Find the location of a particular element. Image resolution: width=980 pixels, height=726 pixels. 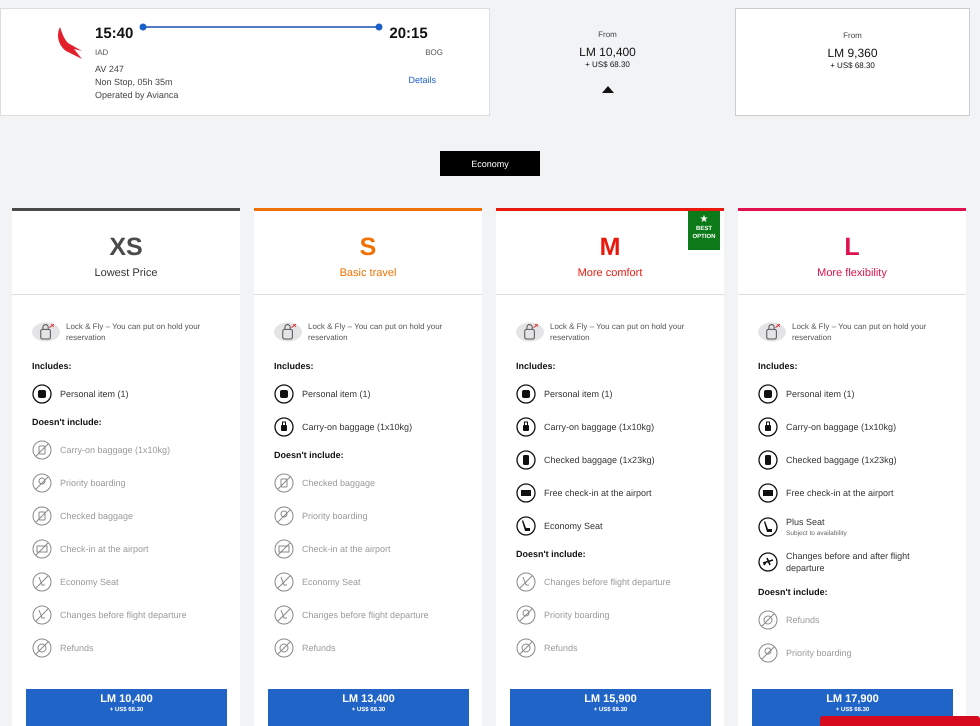

feature-text: Plus Seat is located at coordinates (806, 522).